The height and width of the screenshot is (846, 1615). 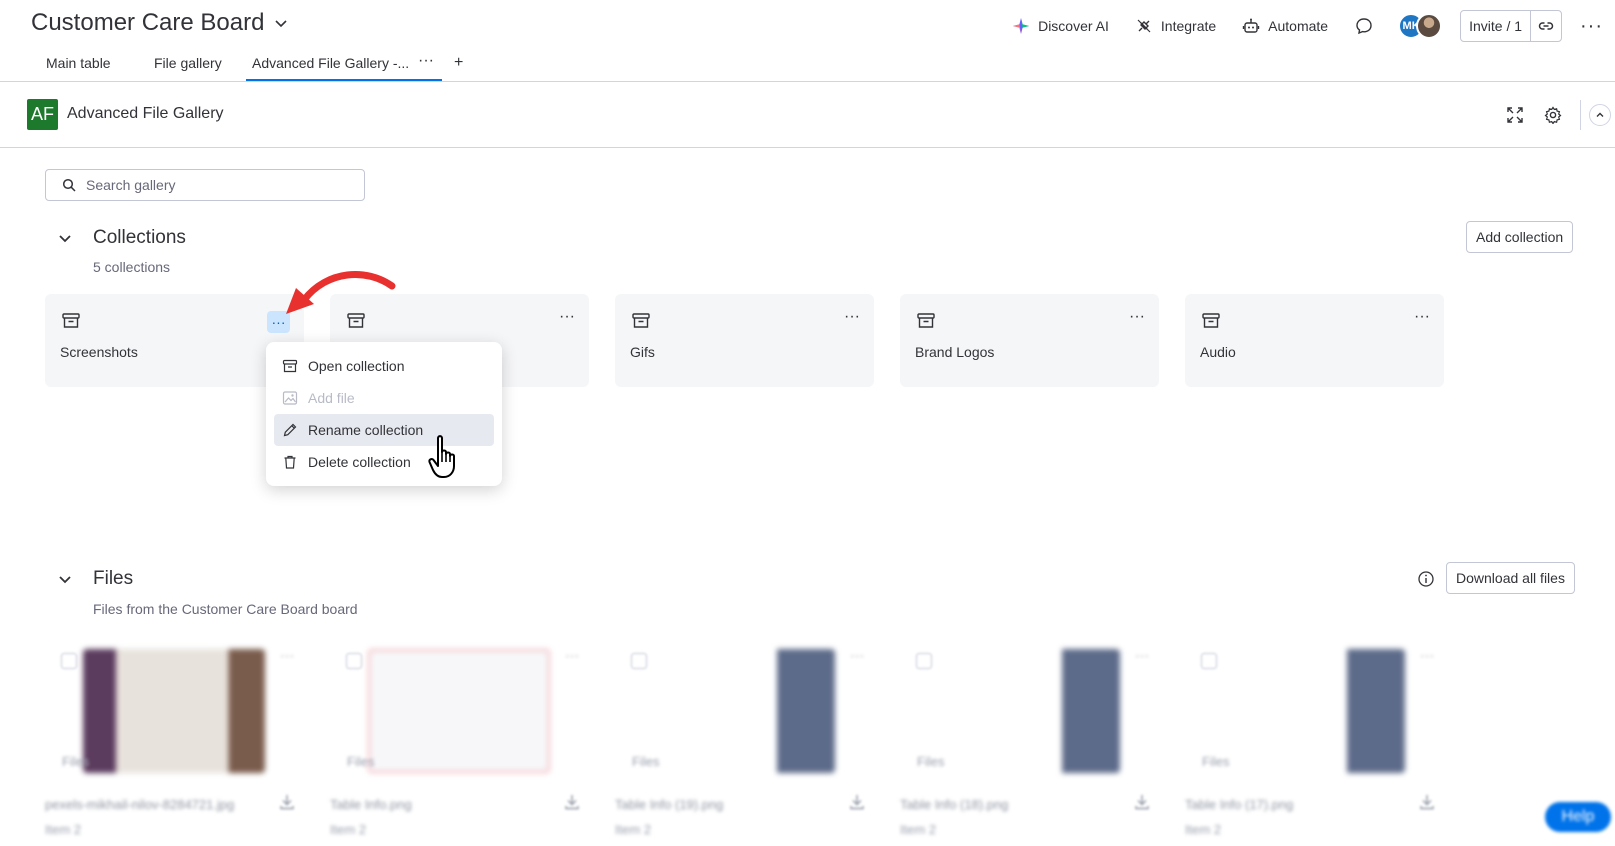 I want to click on settings-button, so click(x=1553, y=115).